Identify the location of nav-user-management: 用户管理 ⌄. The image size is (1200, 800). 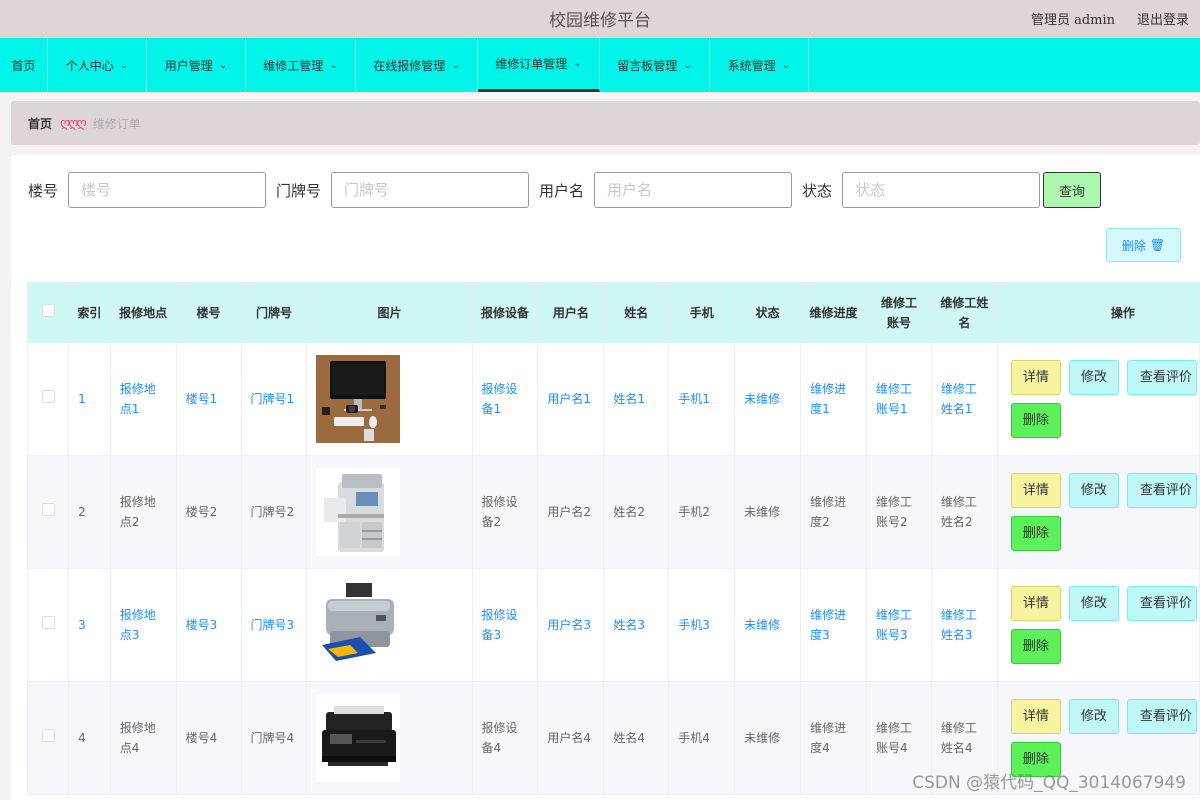
(196, 65).